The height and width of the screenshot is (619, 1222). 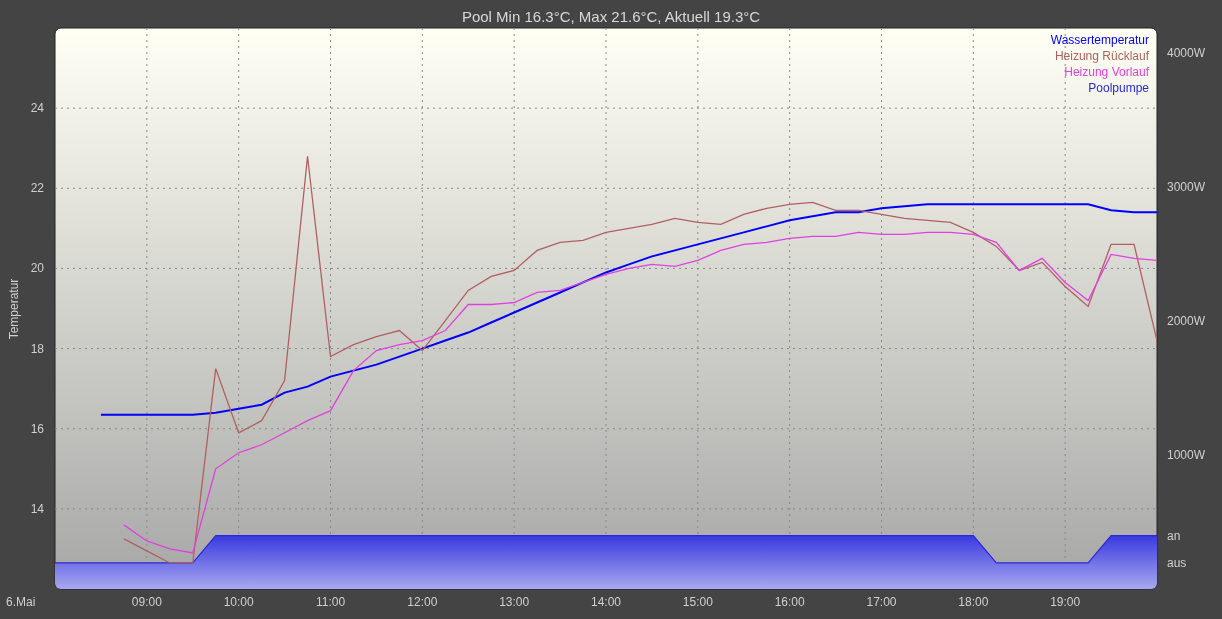 I want to click on axis-tick-label: 2000W, so click(x=1186, y=321).